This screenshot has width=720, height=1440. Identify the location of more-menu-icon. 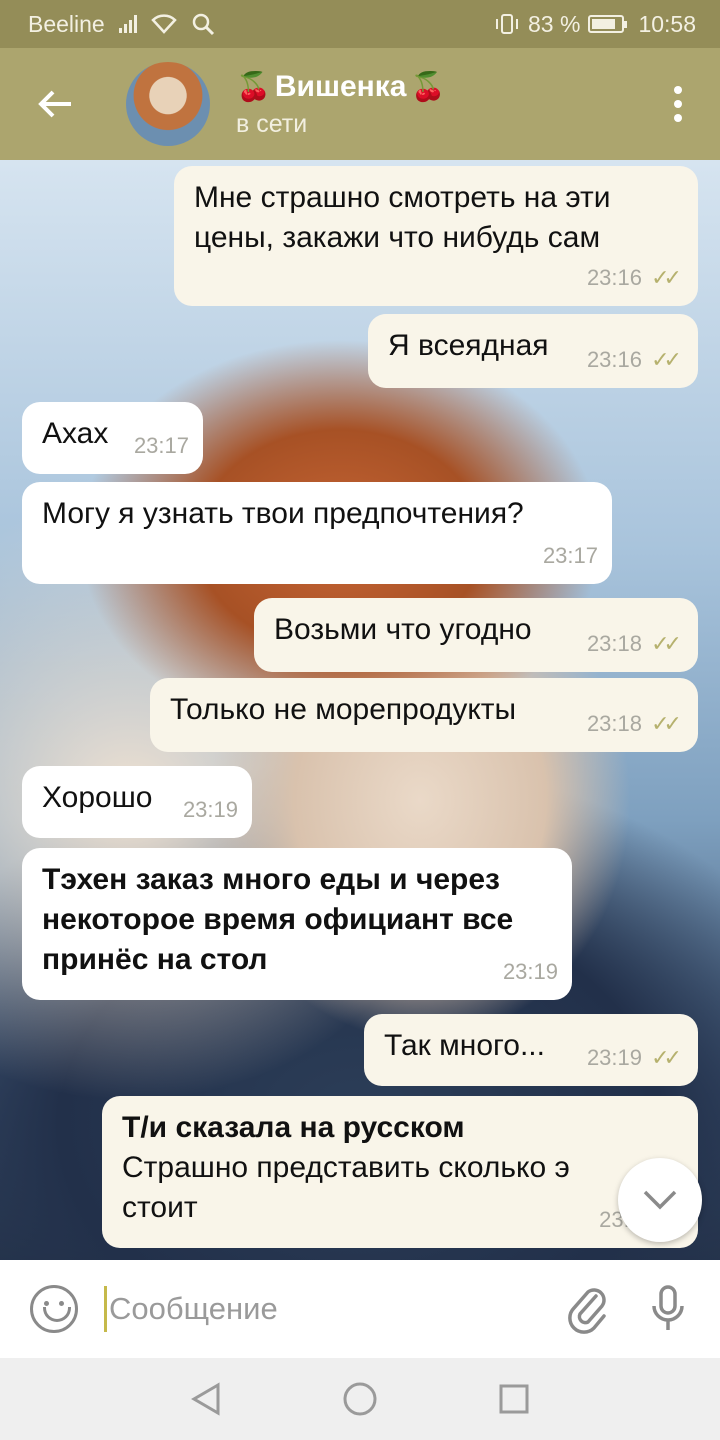
(678, 104).